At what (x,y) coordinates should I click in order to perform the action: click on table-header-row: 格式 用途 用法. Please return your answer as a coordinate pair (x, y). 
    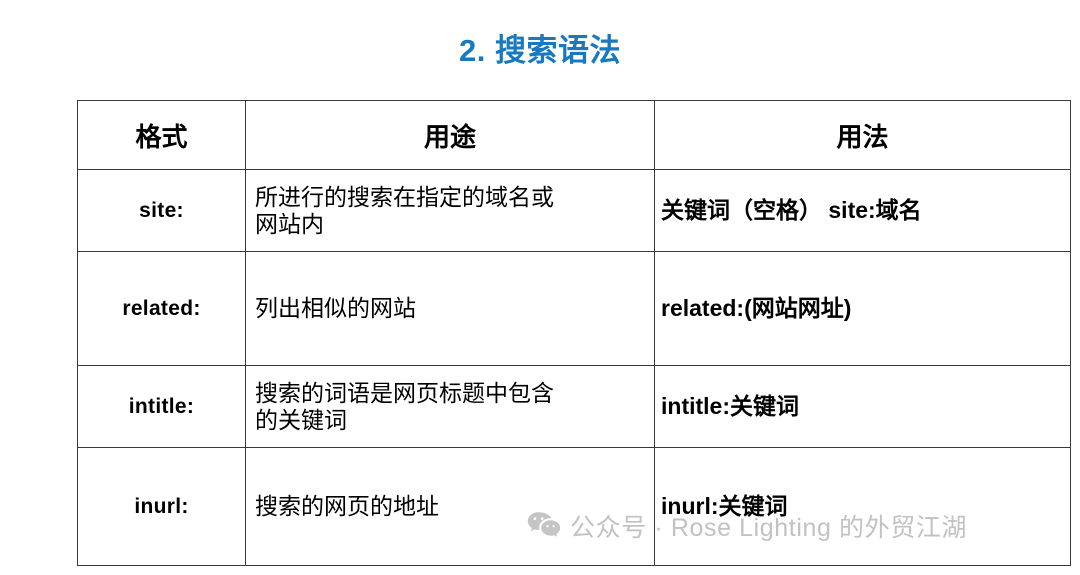
    Looking at the image, I should click on (574, 135).